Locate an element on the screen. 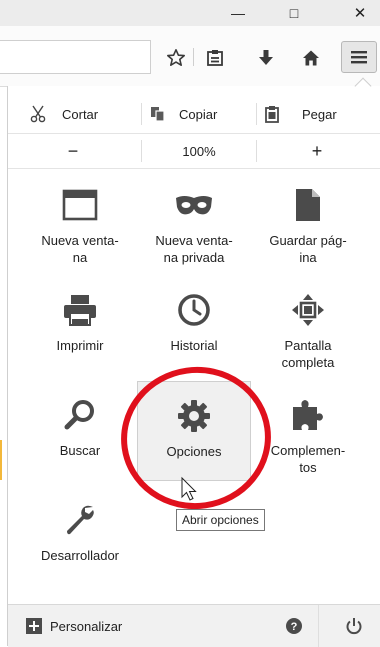 Image resolution: width=380 pixels, height=647 pixels. scissors-icon is located at coordinates (38, 114).